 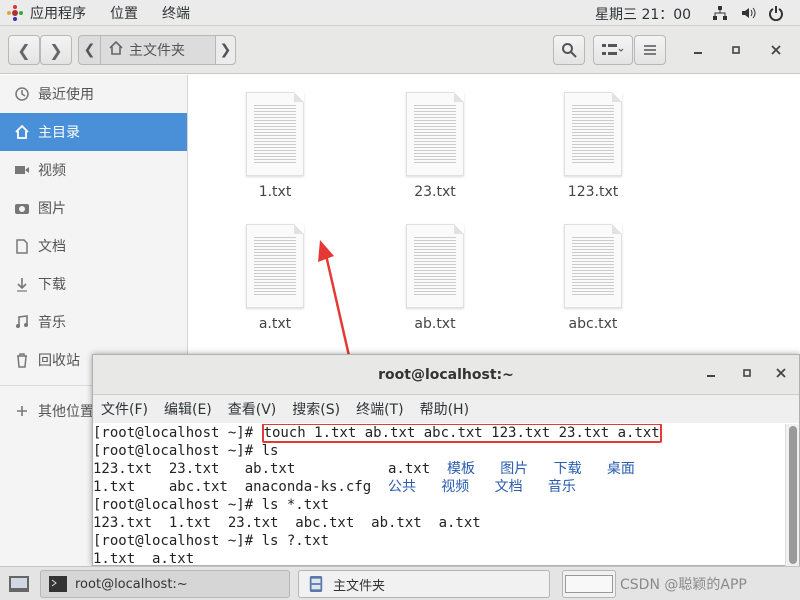 What do you see at coordinates (569, 50) in the screenshot?
I see `search-button` at bounding box center [569, 50].